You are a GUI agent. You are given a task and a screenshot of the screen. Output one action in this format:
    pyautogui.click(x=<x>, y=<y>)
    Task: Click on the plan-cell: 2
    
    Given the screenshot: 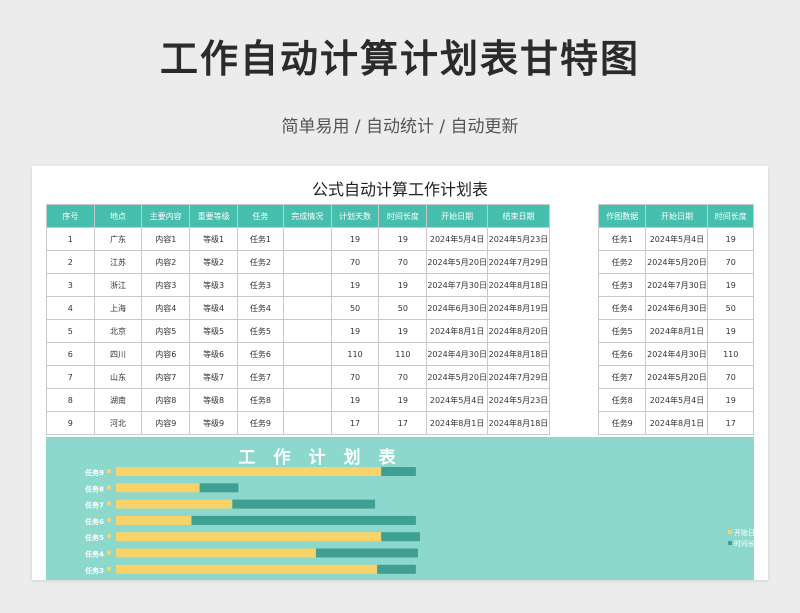 What is the action you would take?
    pyautogui.click(x=70, y=262)
    